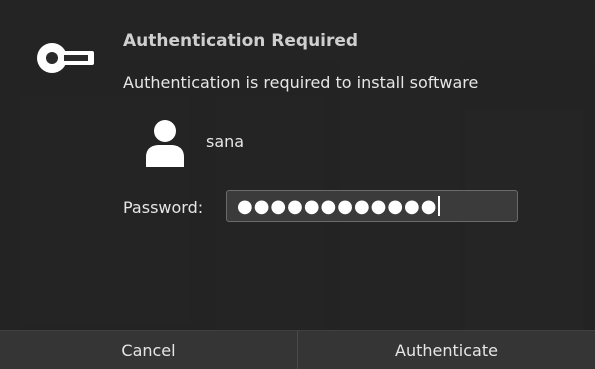 This screenshot has height=369, width=595. Describe the element at coordinates (439, 206) in the screenshot. I see `text-caret` at that location.